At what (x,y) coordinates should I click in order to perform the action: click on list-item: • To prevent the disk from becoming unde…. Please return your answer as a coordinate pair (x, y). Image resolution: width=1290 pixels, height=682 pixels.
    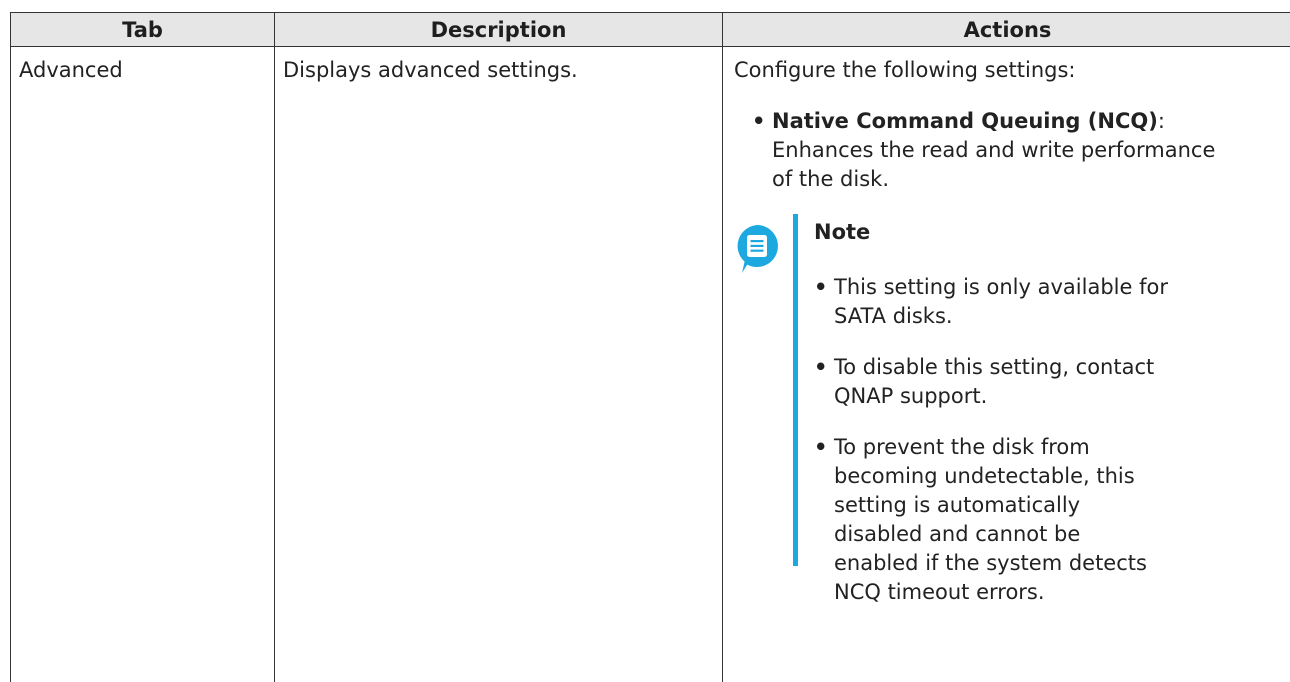
    Looking at the image, I should click on (1049, 520).